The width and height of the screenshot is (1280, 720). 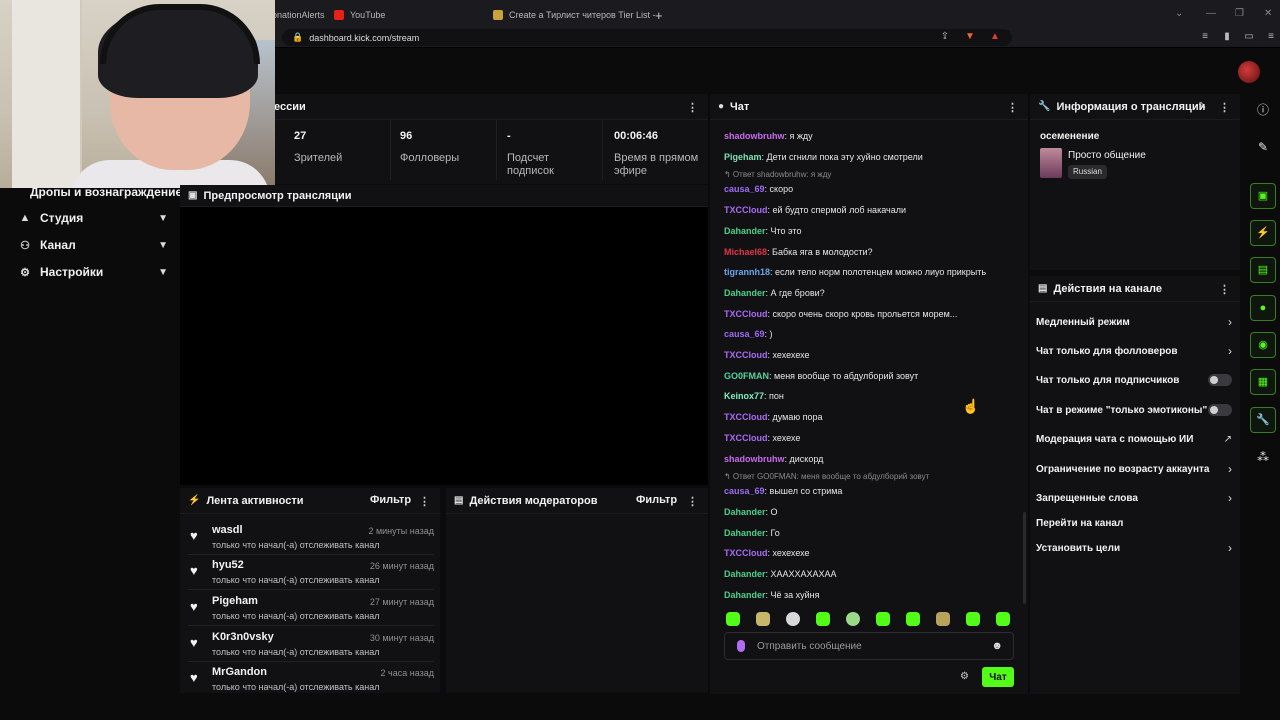 What do you see at coordinates (659, 15) in the screenshot?
I see `new-tab-button: +` at bounding box center [659, 15].